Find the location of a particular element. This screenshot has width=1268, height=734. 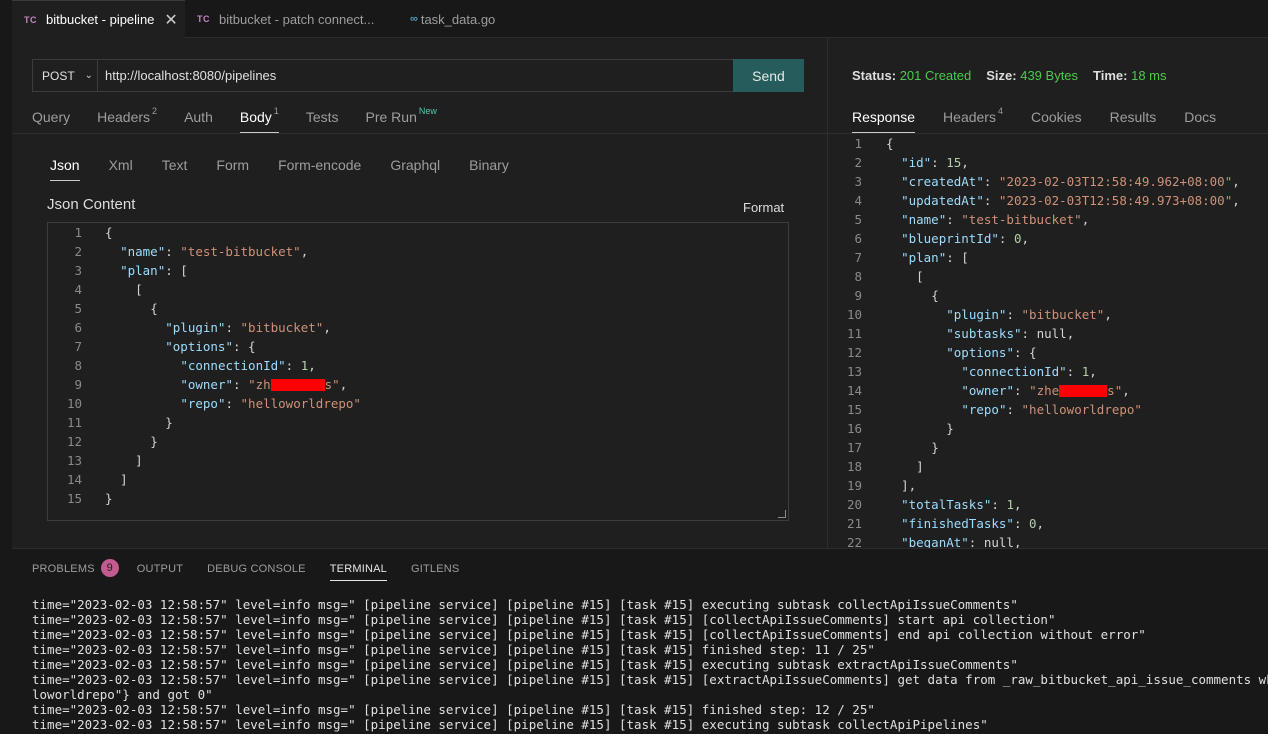

tab-bitbucket-pipeline: TC bitbucket - pipeline ✕ is located at coordinates (98, 19).